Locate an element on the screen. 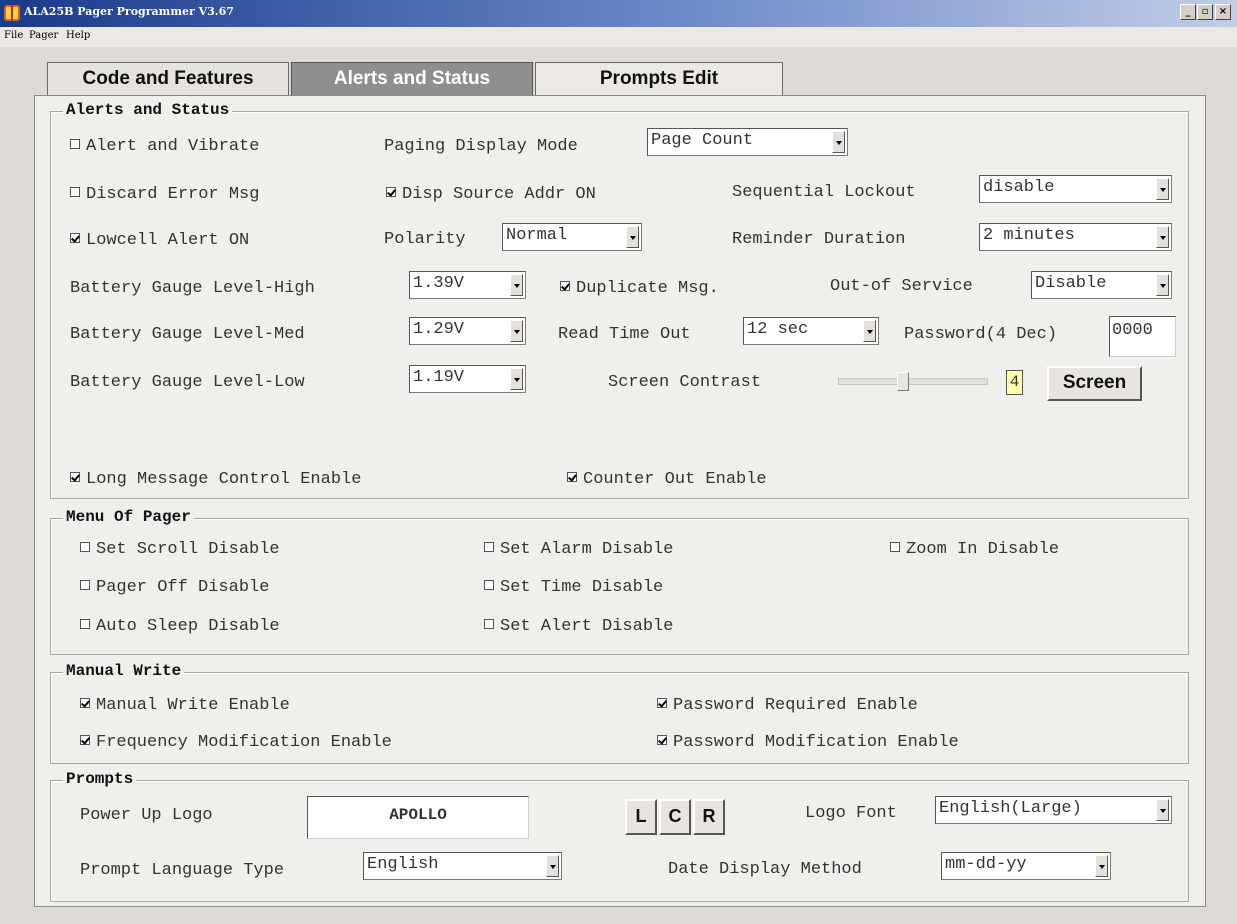 The width and height of the screenshot is (1237, 924). select-value: Normal is located at coordinates (537, 235).